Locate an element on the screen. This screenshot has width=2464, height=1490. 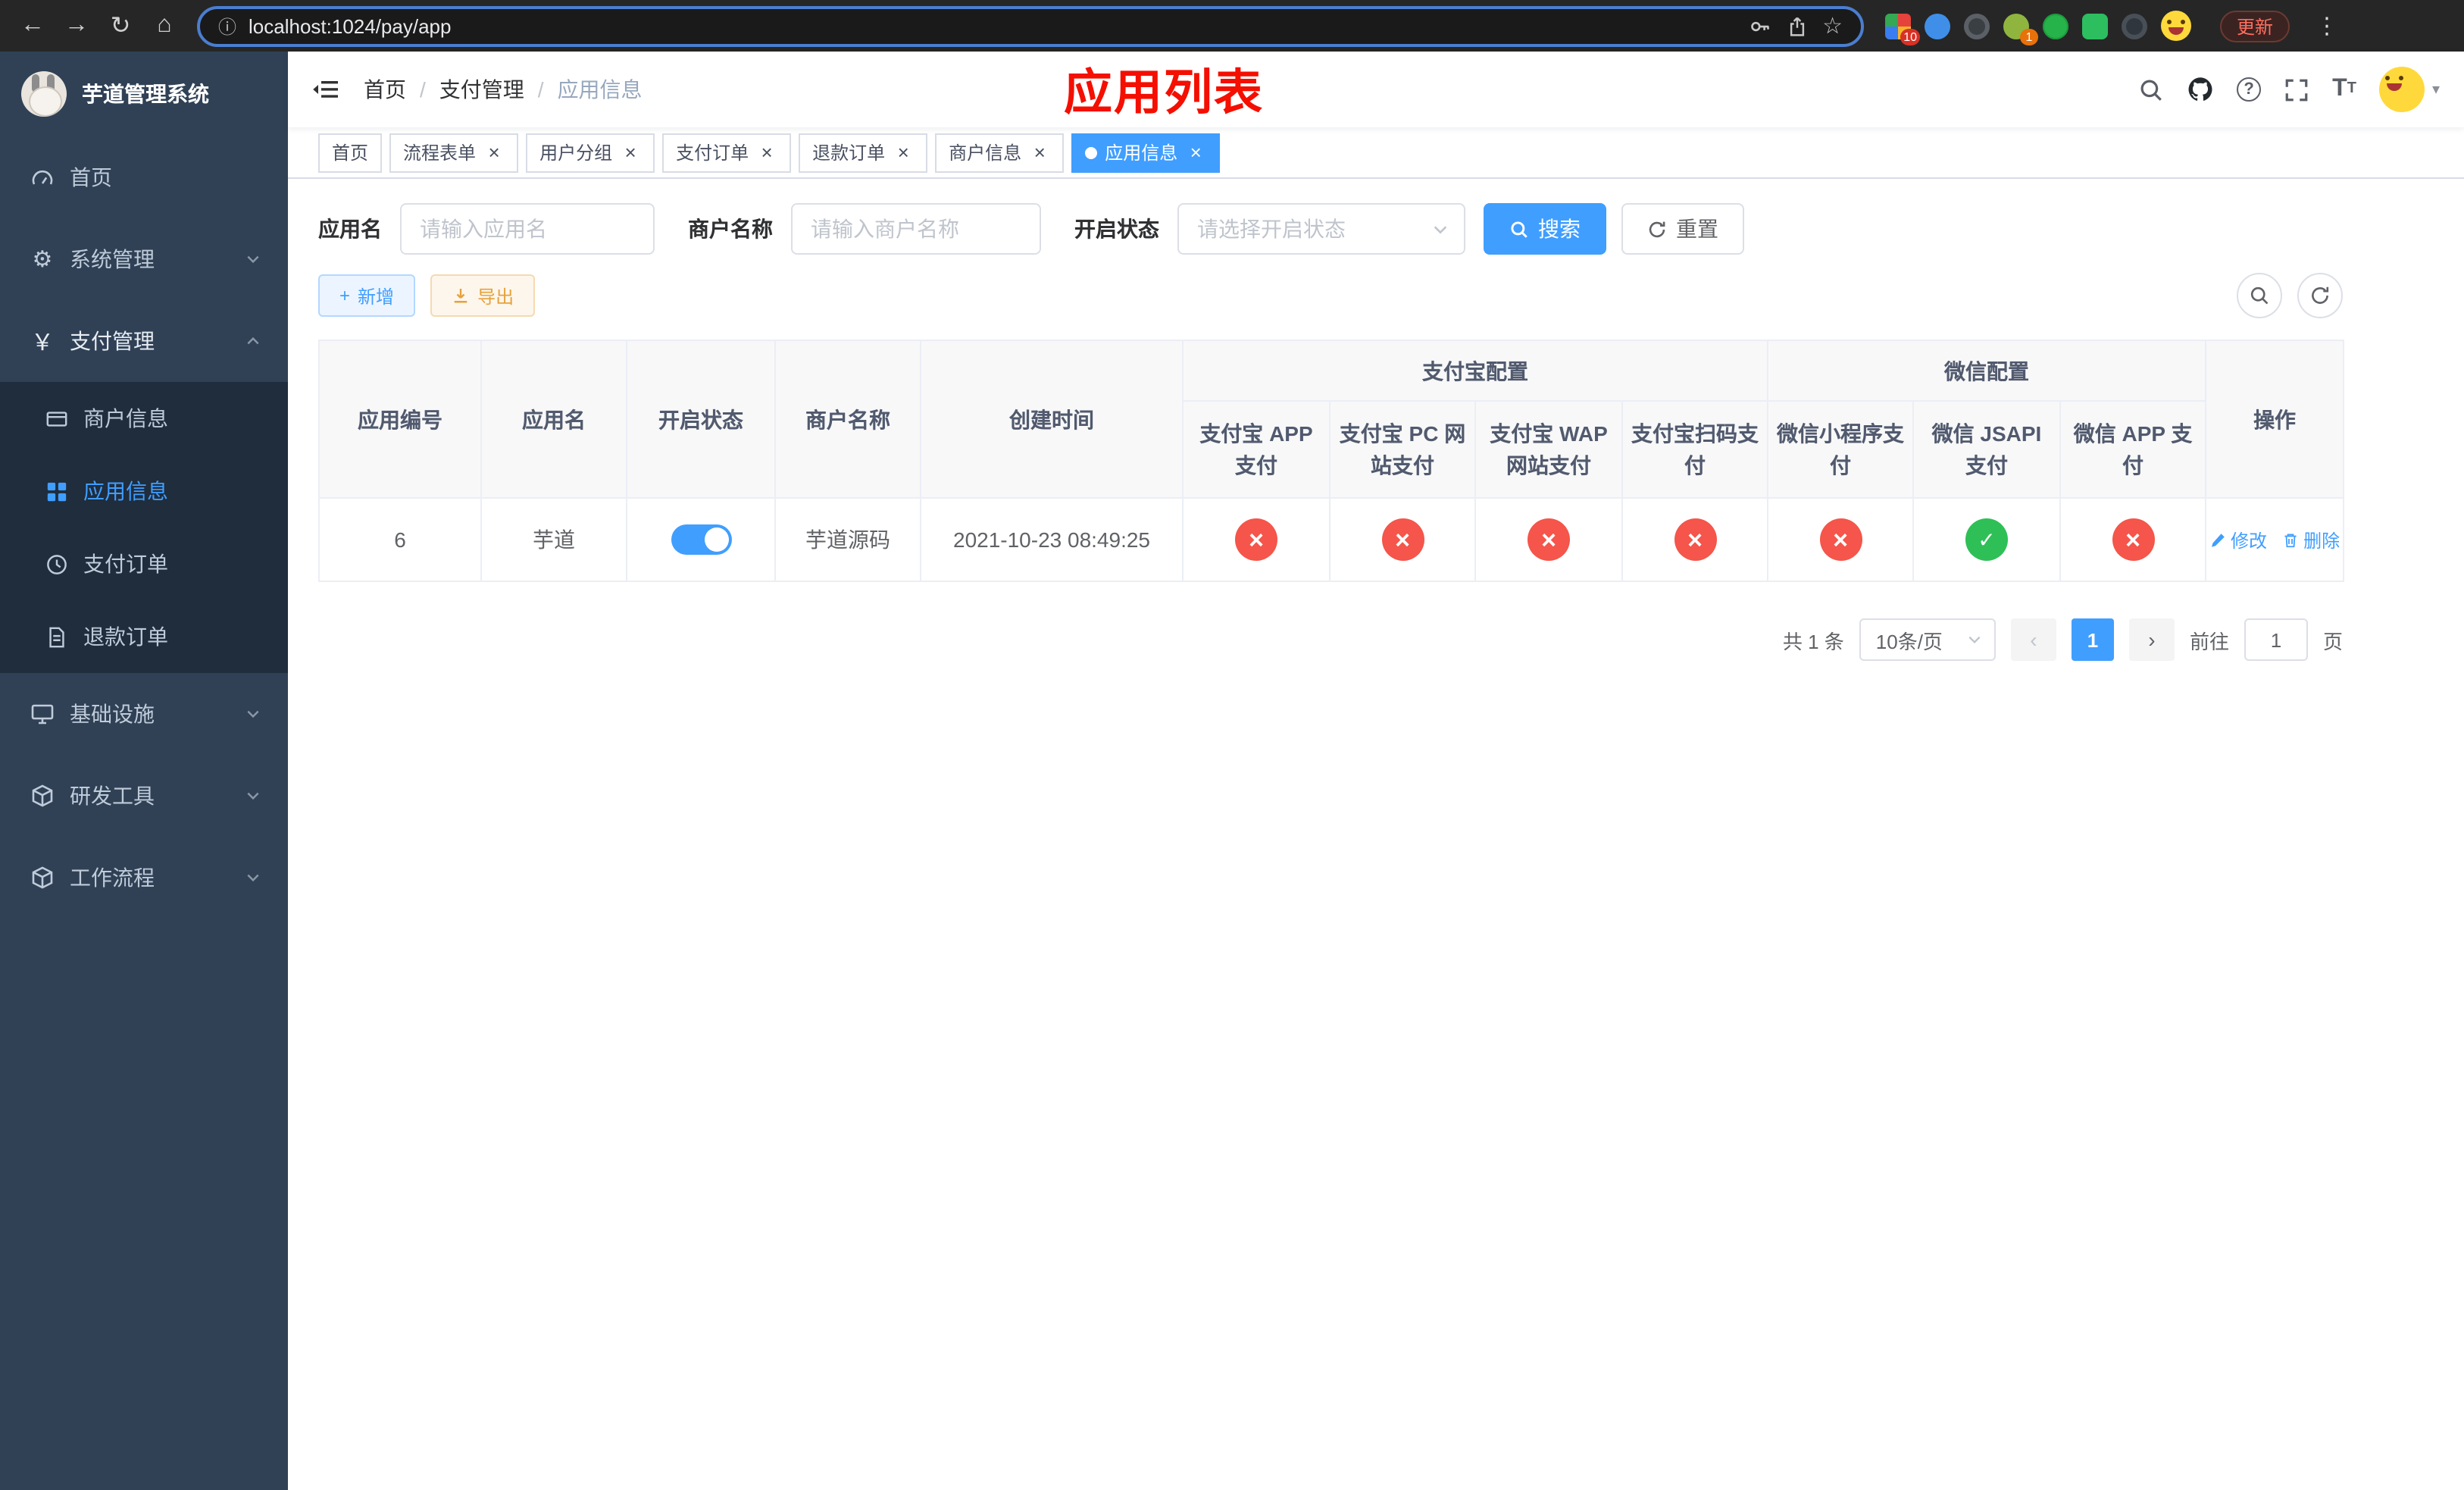
sidebar-item-merchant-info: 商户信息 is located at coordinates (144, 419).